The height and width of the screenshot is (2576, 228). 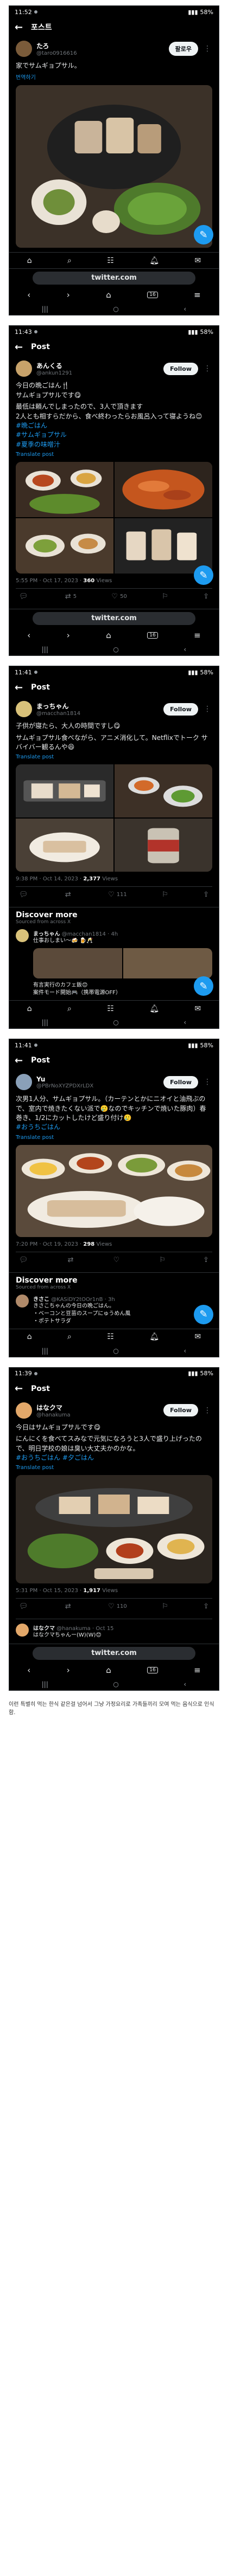 What do you see at coordinates (100, 45) in the screenshot?
I see `author-name: たろ` at bounding box center [100, 45].